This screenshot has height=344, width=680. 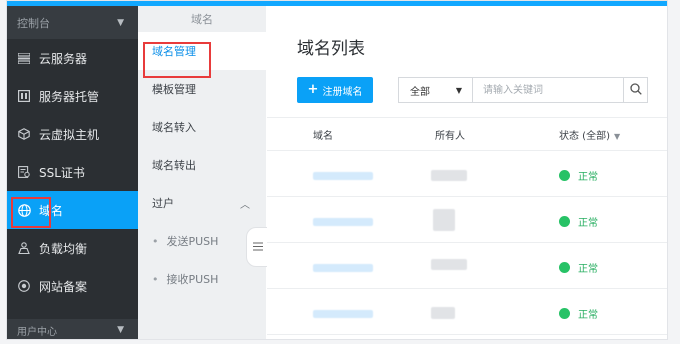 I want to click on record-icon, so click(x=24, y=286).